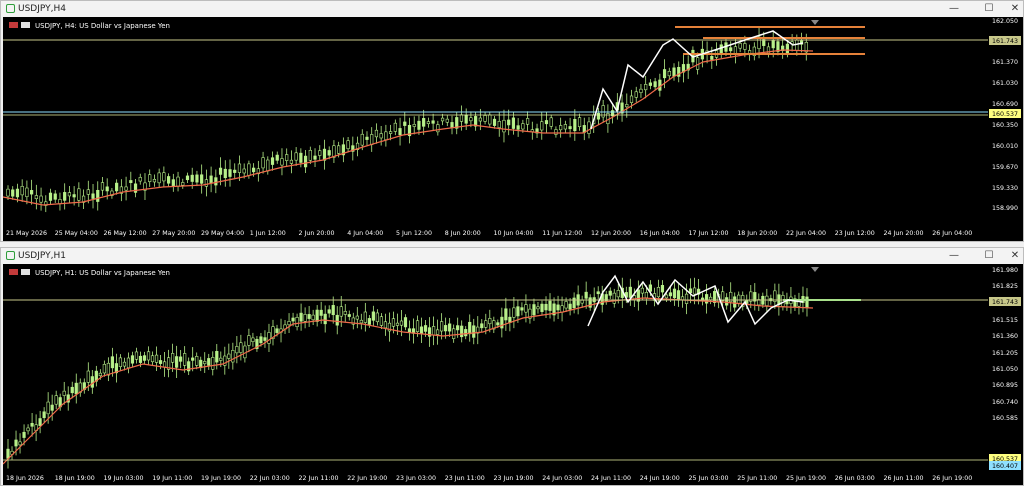  I want to click on time-axis-label: 2 Jun 20:00, so click(317, 233).